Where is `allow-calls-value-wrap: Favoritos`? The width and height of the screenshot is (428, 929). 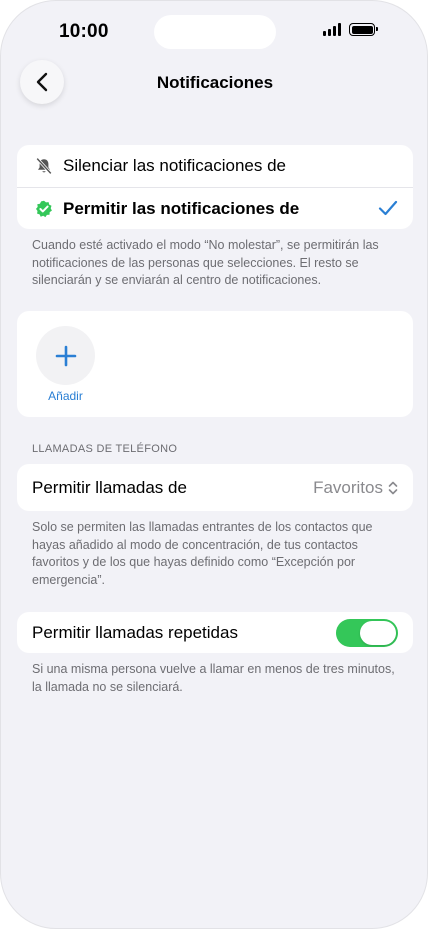 allow-calls-value-wrap: Favoritos is located at coordinates (355, 488).